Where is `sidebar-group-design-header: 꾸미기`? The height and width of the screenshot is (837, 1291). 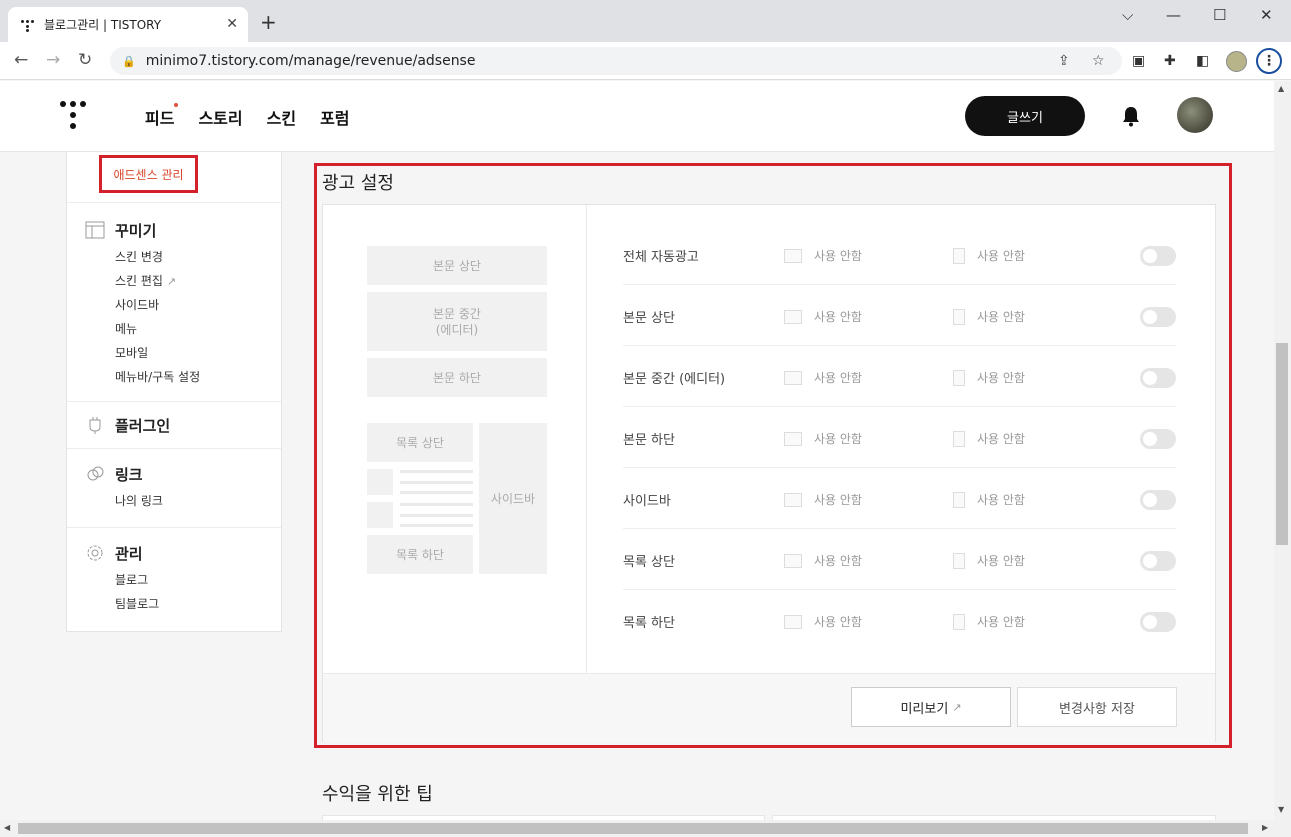
sidebar-group-design-header: 꾸미기 is located at coordinates (142, 230).